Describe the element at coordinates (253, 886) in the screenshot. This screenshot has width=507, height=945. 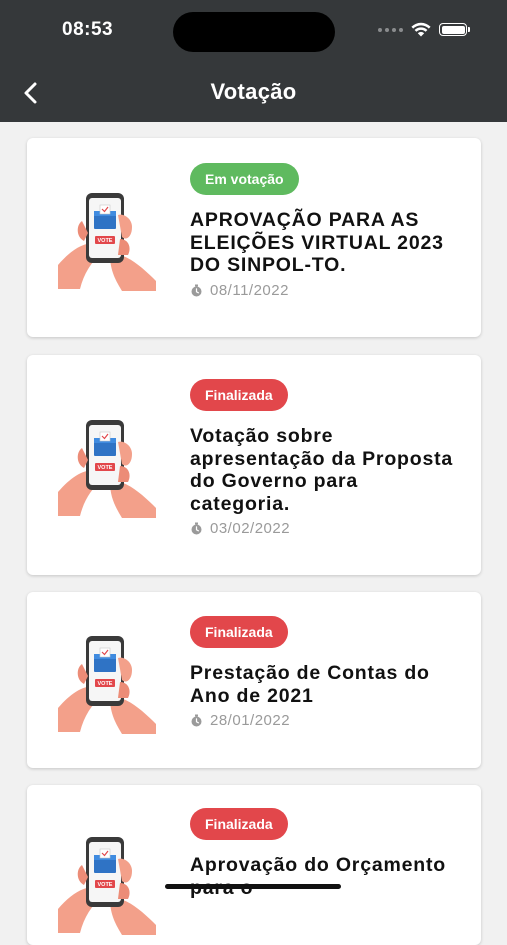
I see `home-indicator` at that location.